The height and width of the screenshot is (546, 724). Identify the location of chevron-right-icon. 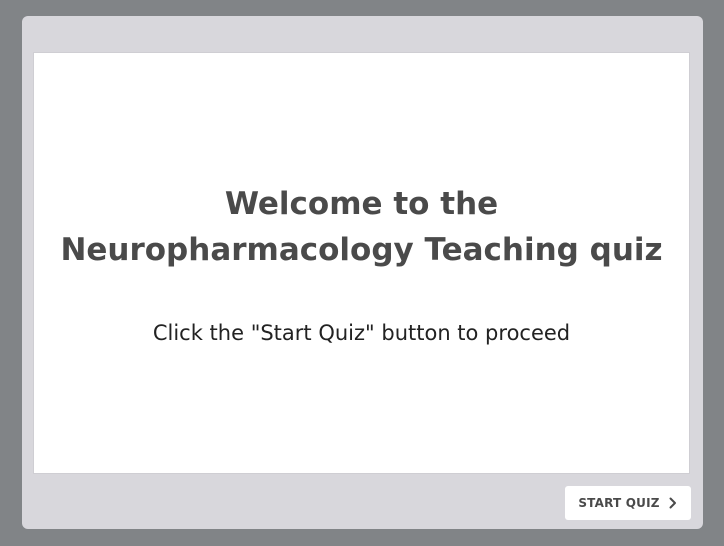
(672, 503).